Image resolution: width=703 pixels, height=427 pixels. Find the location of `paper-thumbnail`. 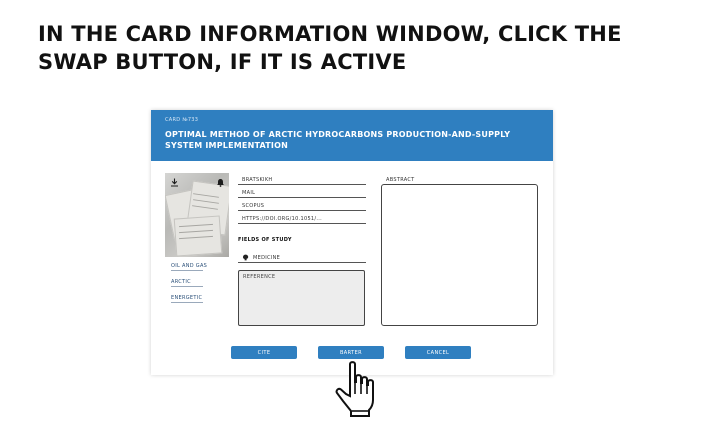

paper-thumbnail is located at coordinates (197, 215).